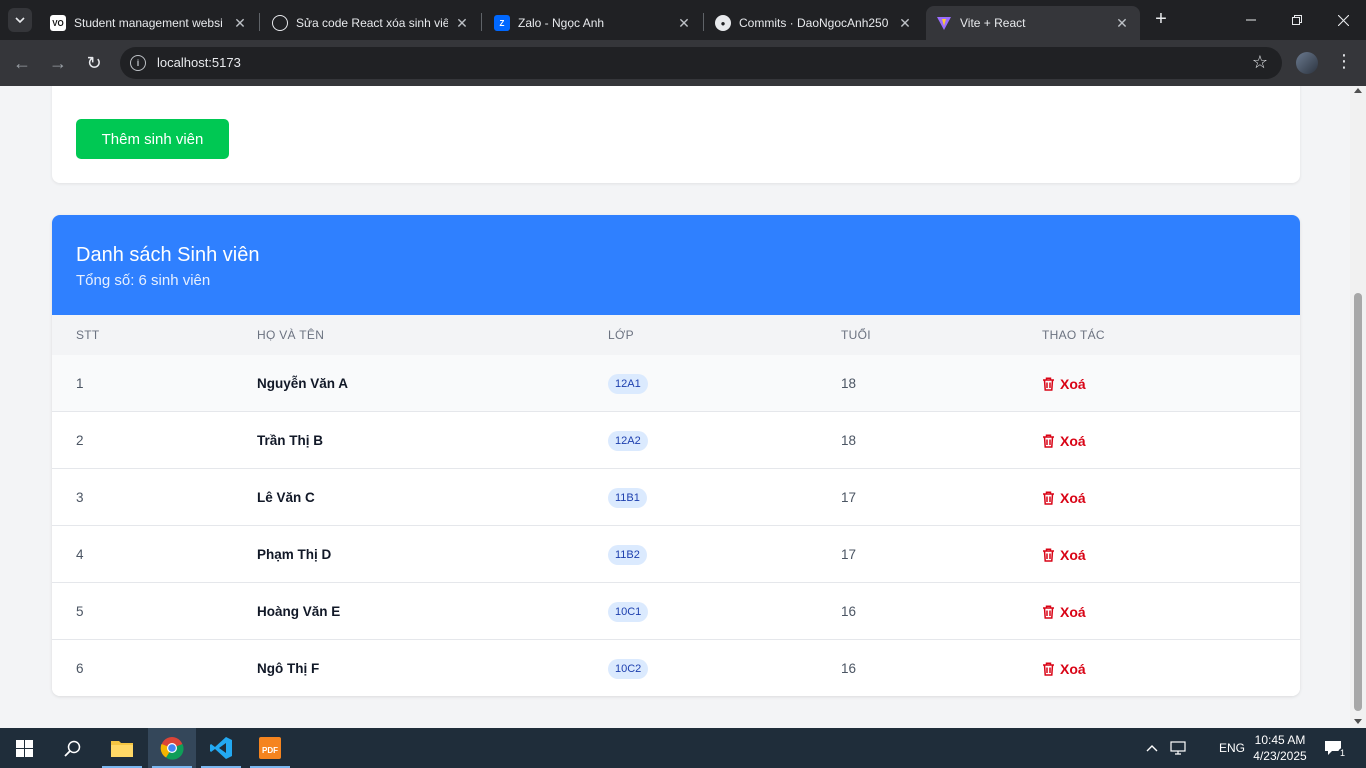 This screenshot has height=768, width=1366. I want to click on address-bar: i localhost:5173 ☆, so click(701, 63).